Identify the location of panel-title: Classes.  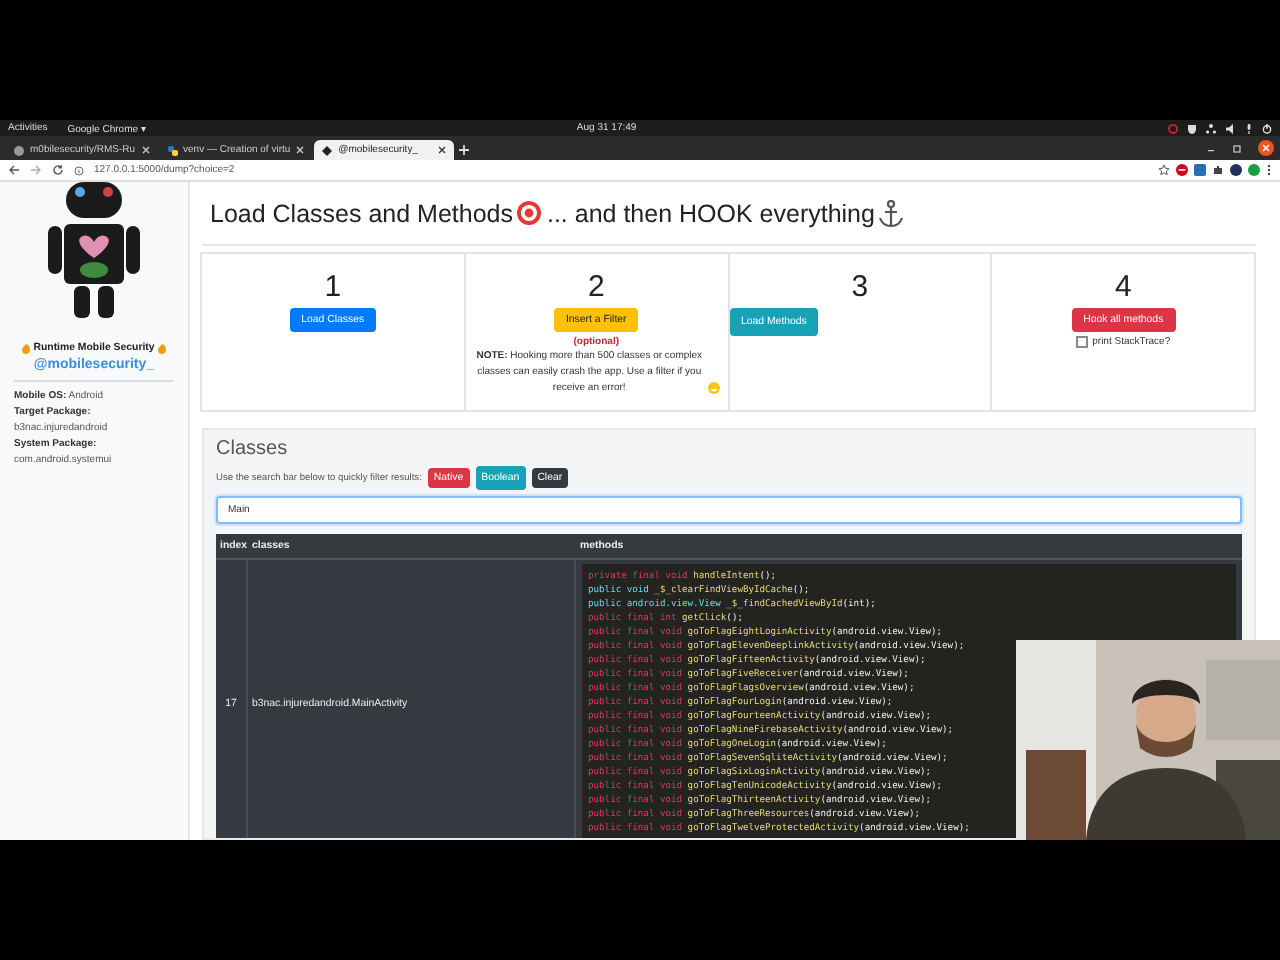
(253, 450).